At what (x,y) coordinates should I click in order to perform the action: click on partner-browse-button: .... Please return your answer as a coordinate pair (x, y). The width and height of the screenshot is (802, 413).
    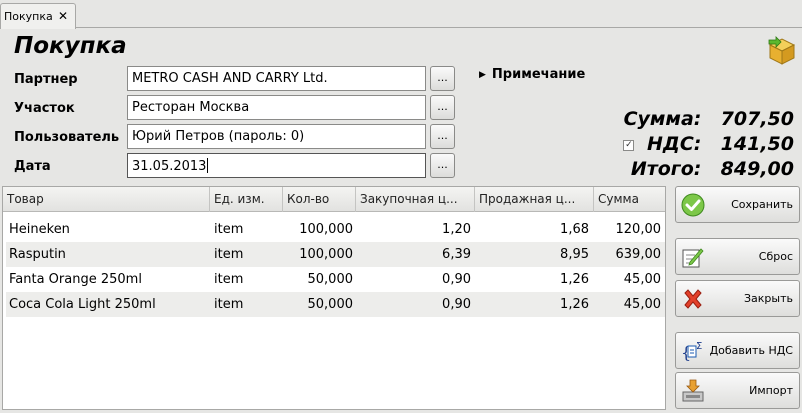
    Looking at the image, I should click on (442, 78).